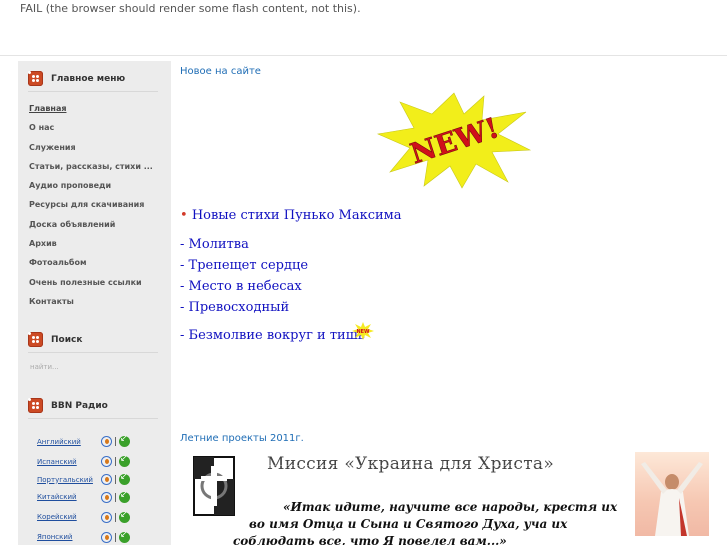  Describe the element at coordinates (297, 215) in the screenshot. I see `poems-heading-text: Новые стихи Пунько Максима` at that location.